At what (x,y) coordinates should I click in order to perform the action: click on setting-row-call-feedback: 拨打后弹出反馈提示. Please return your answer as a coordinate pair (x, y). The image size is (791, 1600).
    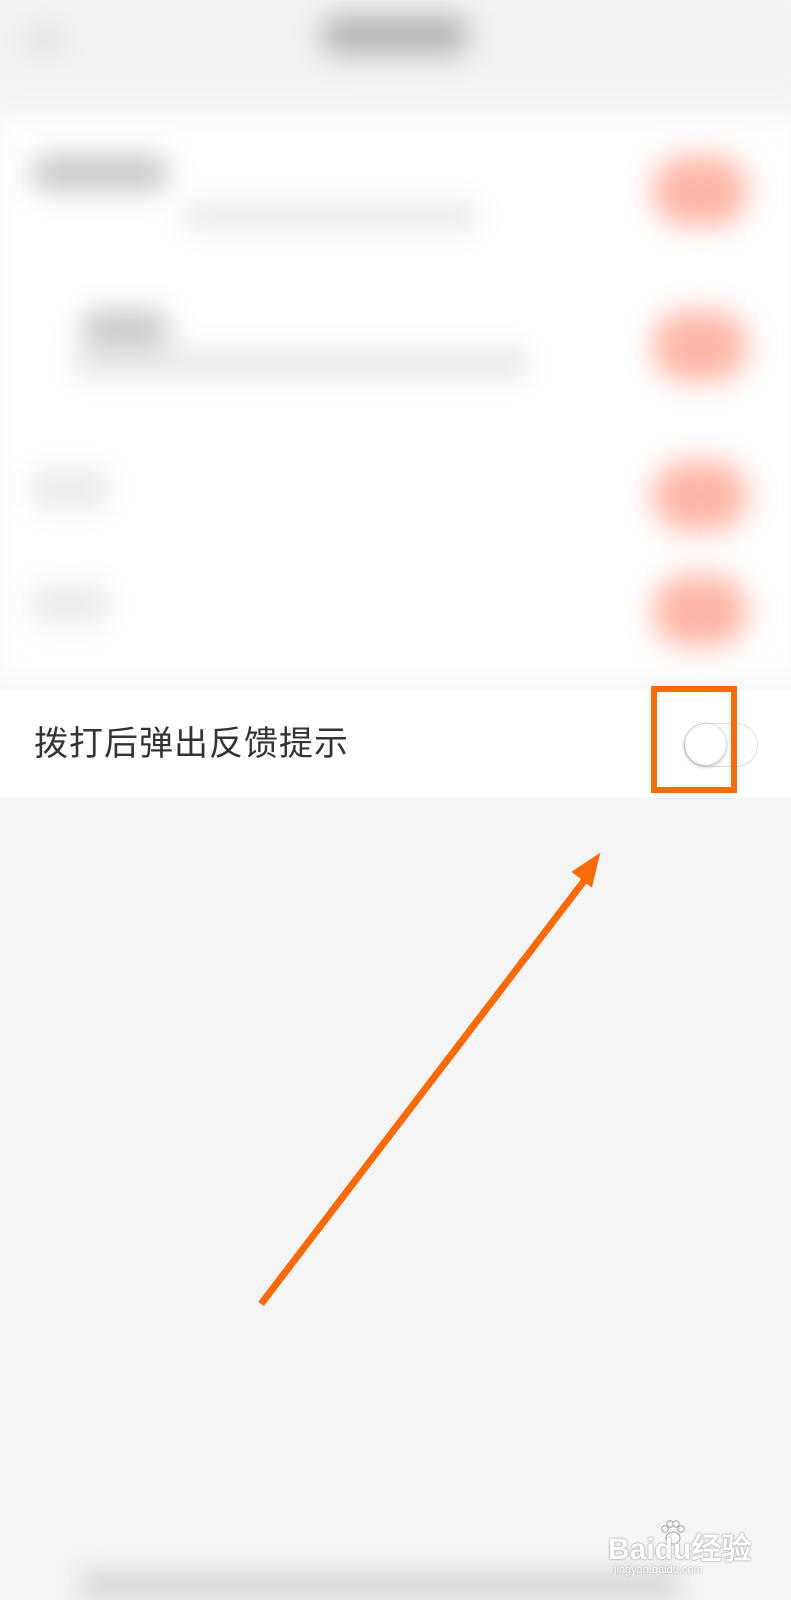
    Looking at the image, I should click on (395, 744).